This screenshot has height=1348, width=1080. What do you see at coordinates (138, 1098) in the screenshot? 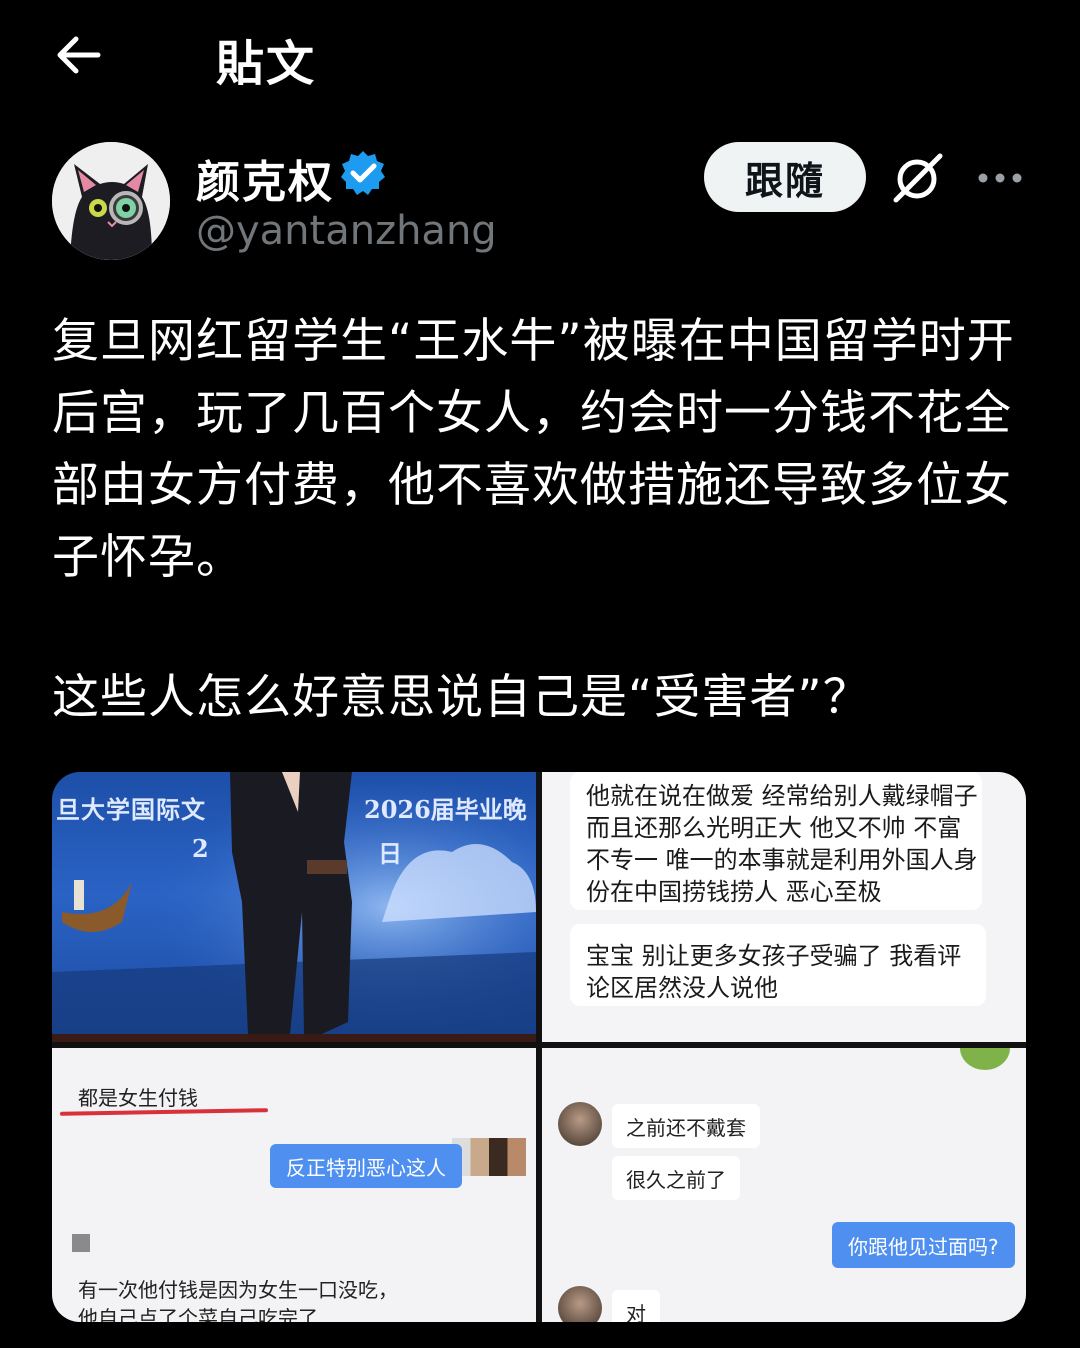
I see `chat-message: 都是女生付钱` at bounding box center [138, 1098].